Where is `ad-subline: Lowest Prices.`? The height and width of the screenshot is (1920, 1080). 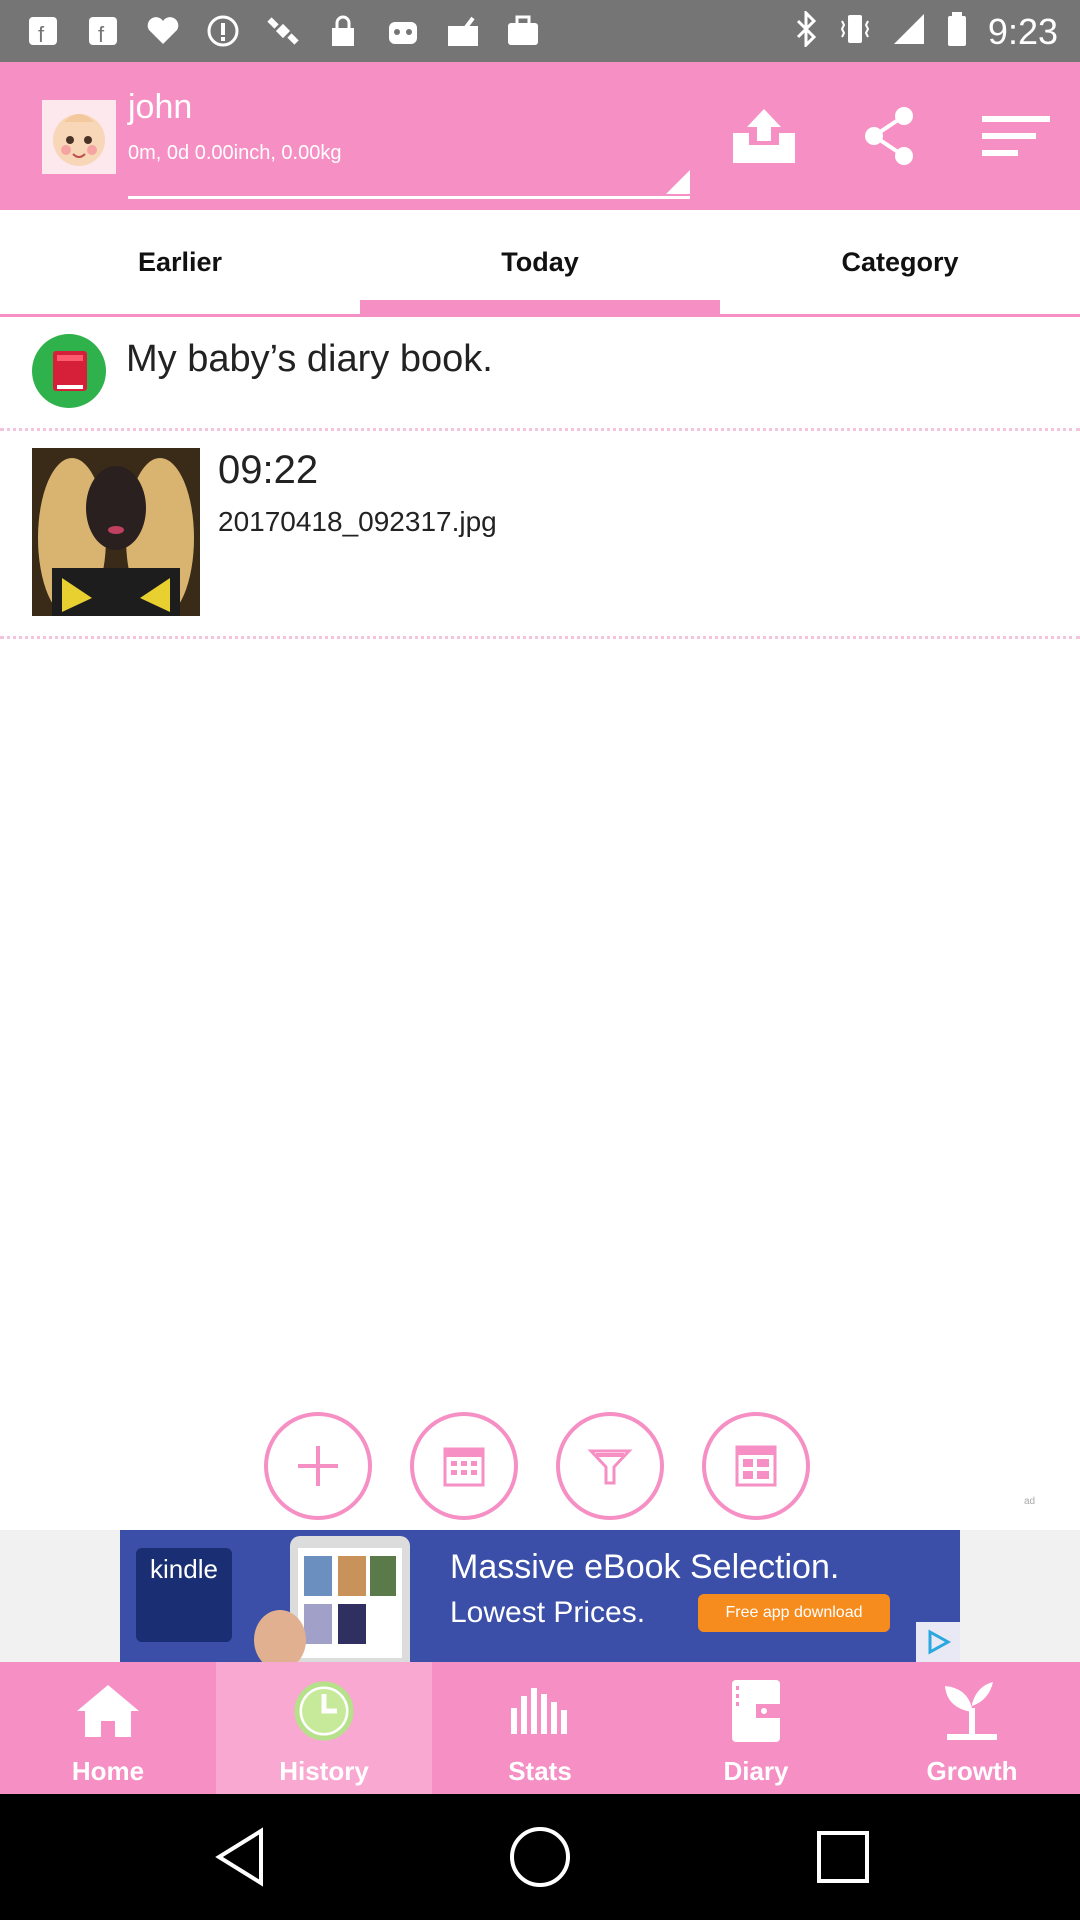
ad-subline: Lowest Prices. is located at coordinates (548, 1612).